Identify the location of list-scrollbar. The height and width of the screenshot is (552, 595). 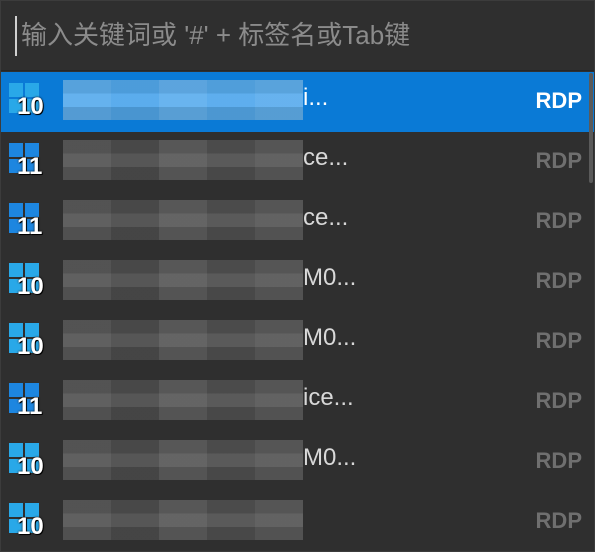
(591, 128).